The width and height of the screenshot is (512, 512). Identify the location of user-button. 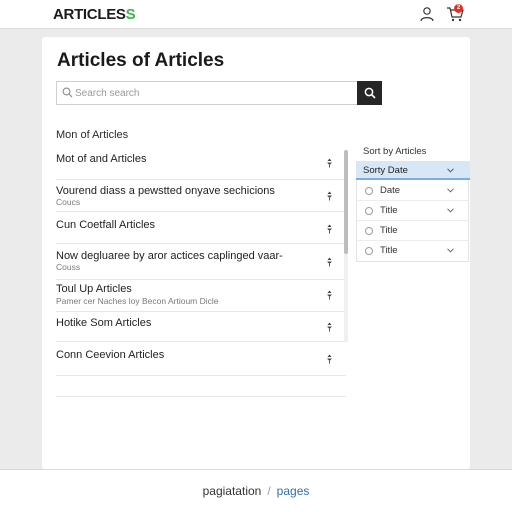
(427, 14).